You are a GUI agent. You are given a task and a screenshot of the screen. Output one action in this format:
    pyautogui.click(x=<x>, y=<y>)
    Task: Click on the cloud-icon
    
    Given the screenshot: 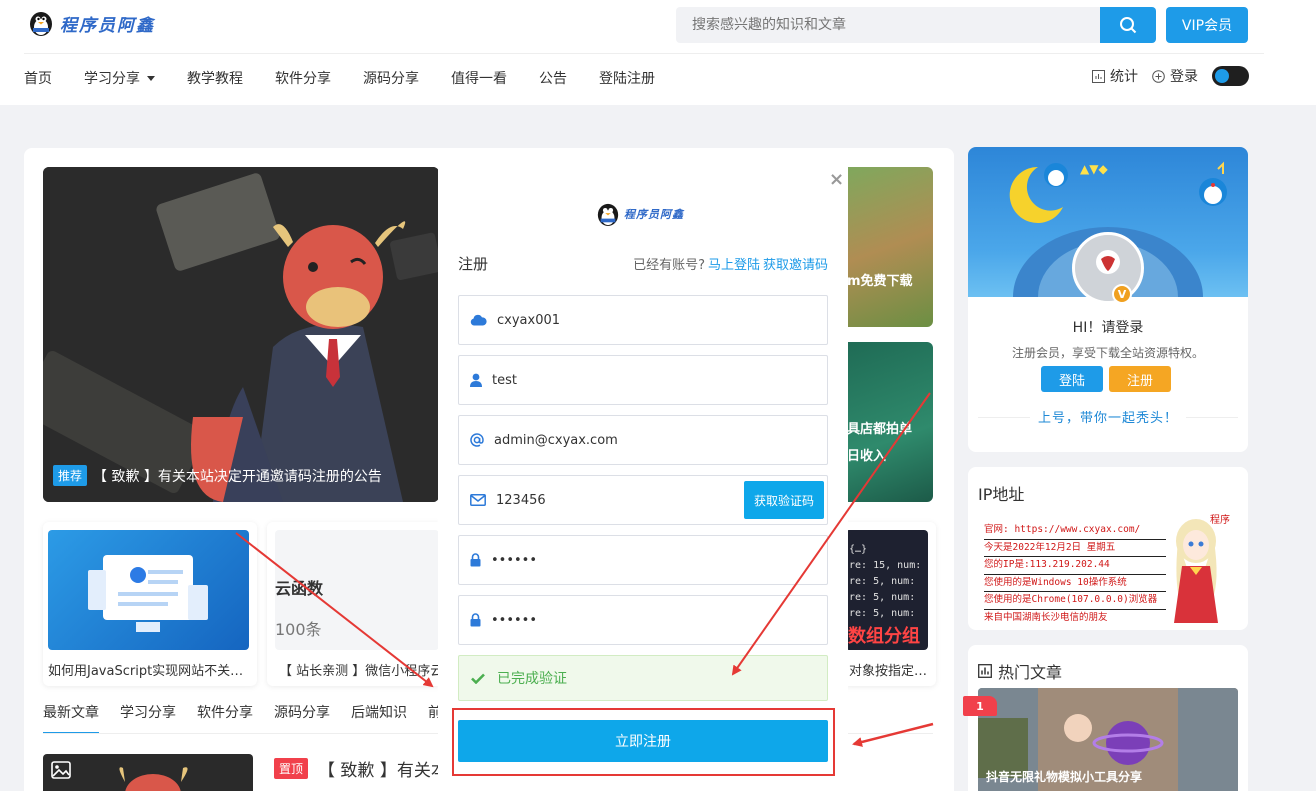 What is the action you would take?
    pyautogui.click(x=478, y=320)
    